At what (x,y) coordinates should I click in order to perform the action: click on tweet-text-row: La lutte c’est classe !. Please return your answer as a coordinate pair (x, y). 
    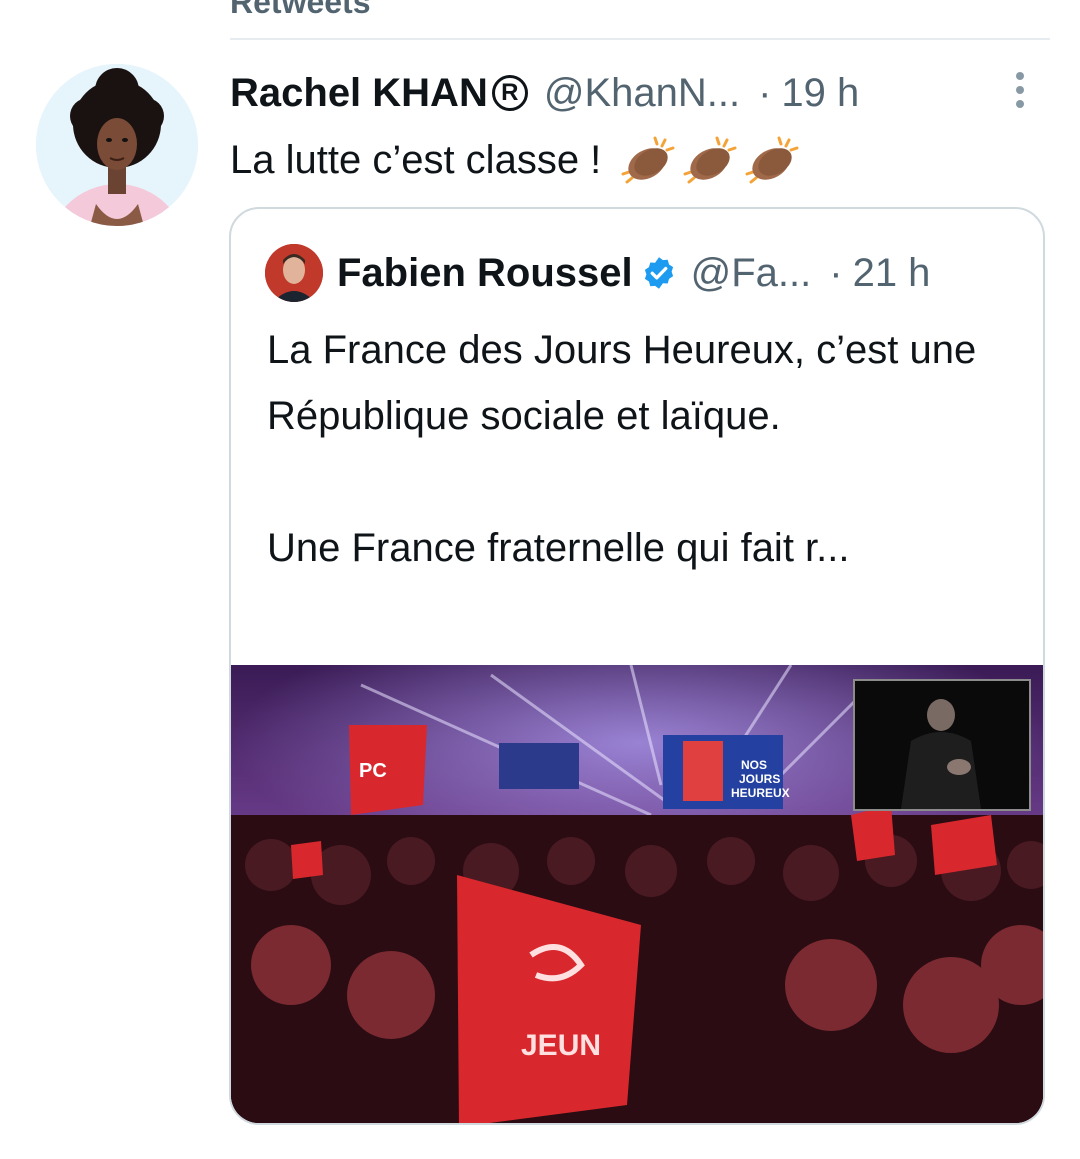
    Looking at the image, I should click on (516, 160).